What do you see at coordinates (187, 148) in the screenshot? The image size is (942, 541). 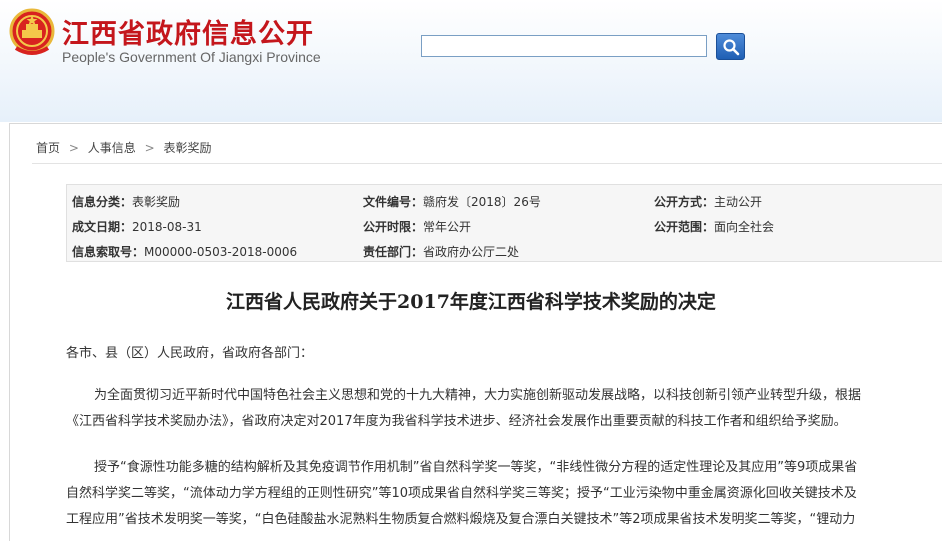 I see `breadcrumb-awards: 表彰奖励` at bounding box center [187, 148].